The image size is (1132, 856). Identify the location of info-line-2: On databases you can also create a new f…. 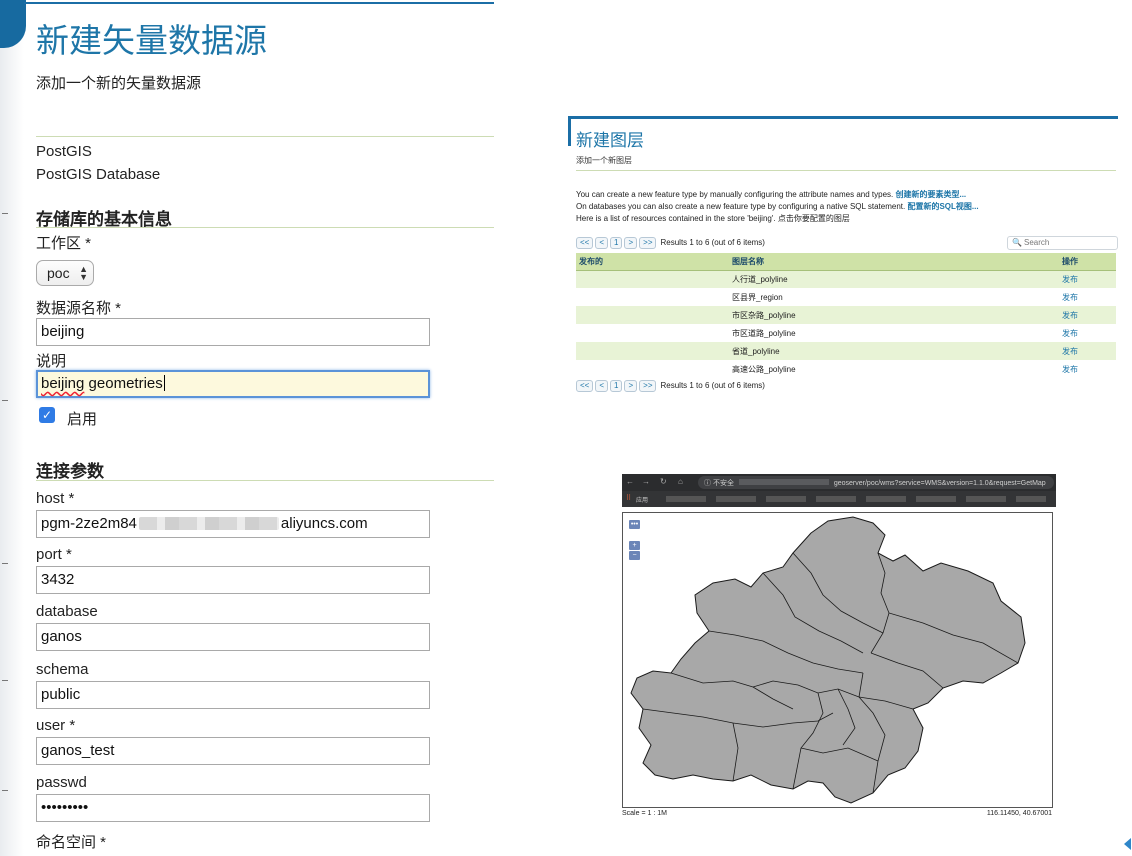
(777, 206).